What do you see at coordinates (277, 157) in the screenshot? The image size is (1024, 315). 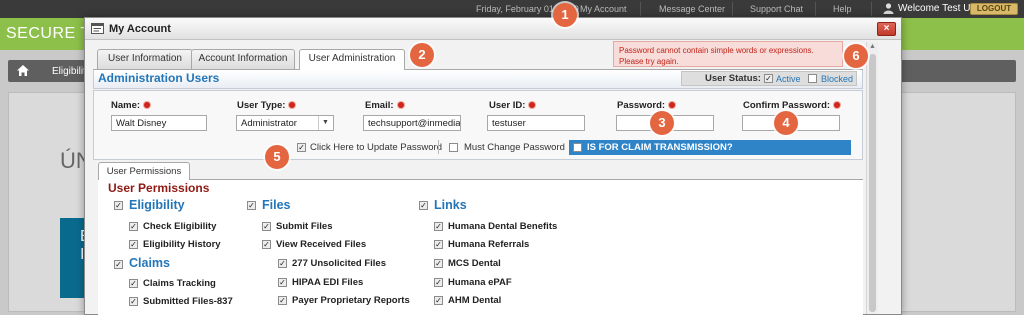 I see `callout-badge: 5` at bounding box center [277, 157].